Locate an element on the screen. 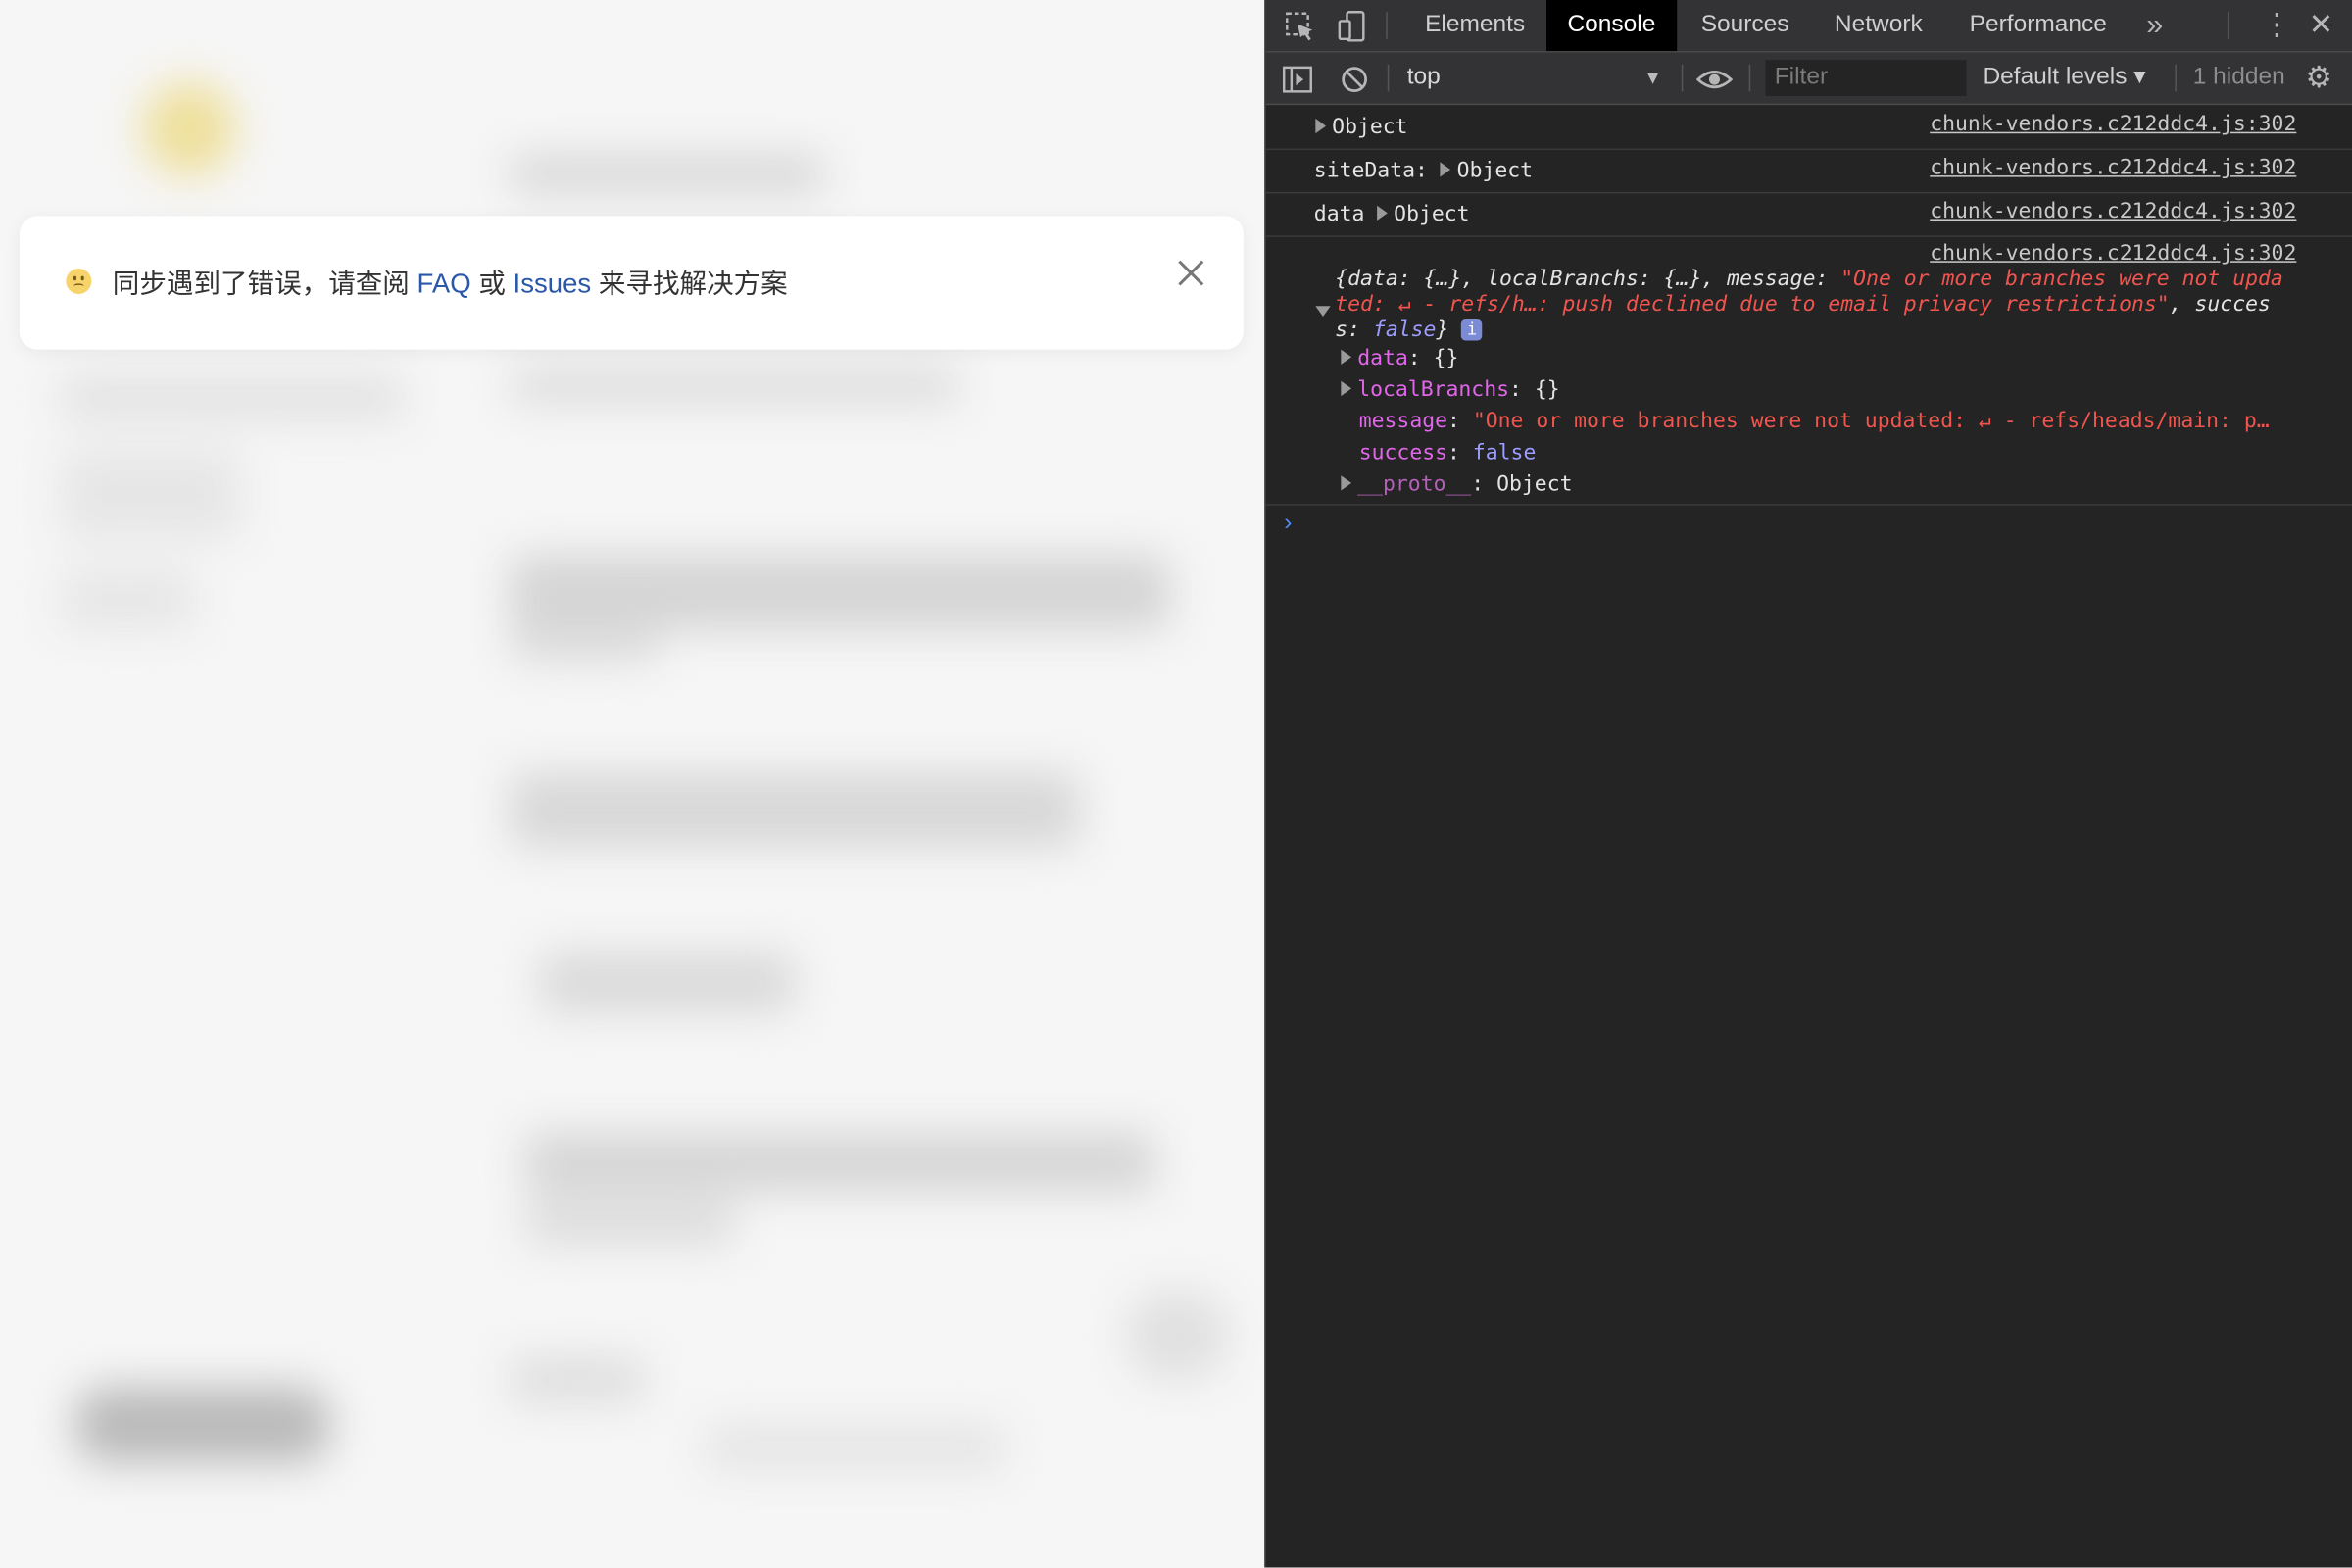 The image size is (2352, 1568). toast-text-after: 来寻找解决方案 is located at coordinates (693, 283).